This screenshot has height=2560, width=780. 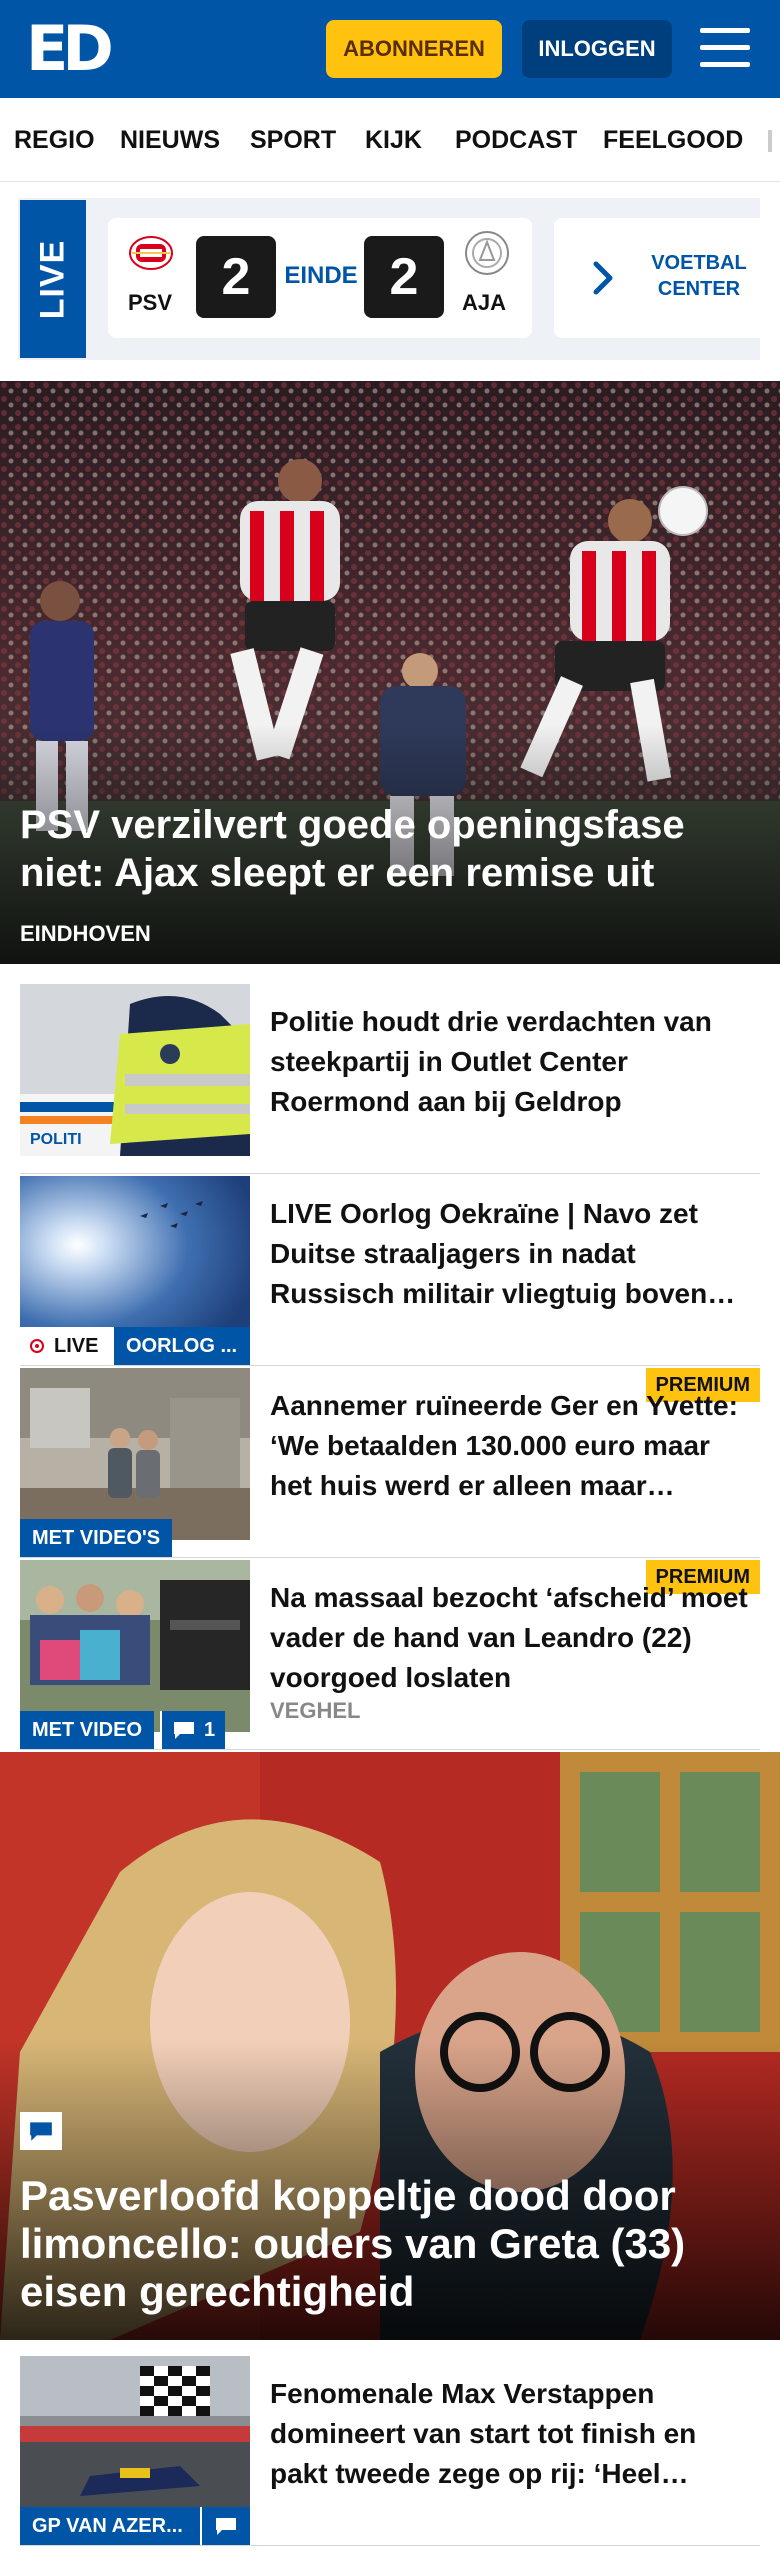 What do you see at coordinates (315, 1710) in the screenshot?
I see `article-location: VEGHEL` at bounding box center [315, 1710].